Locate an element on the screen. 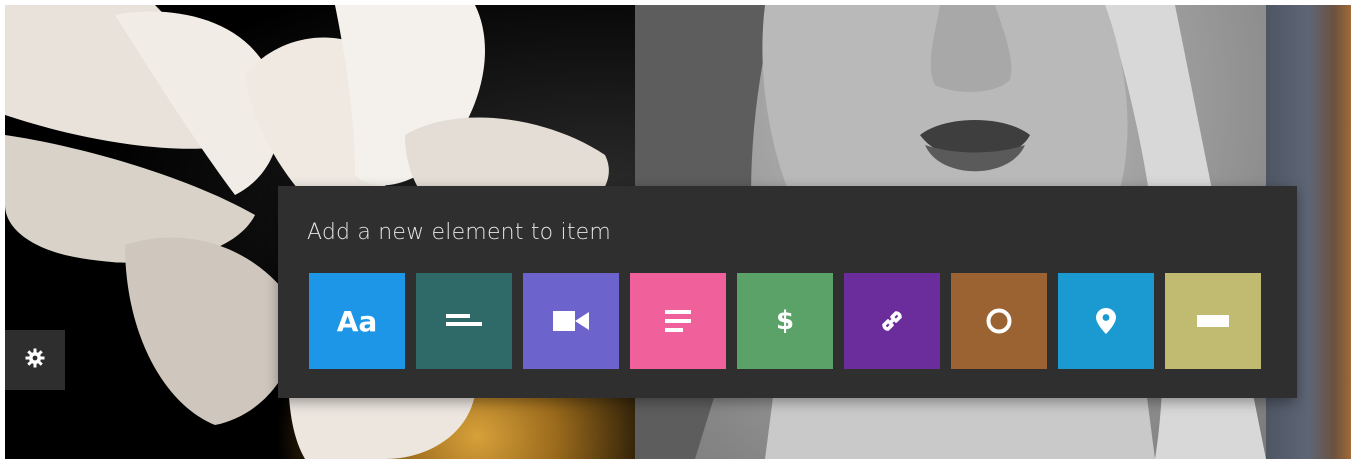 The image size is (1351, 459). add-paragraph-button is located at coordinates (678, 321).